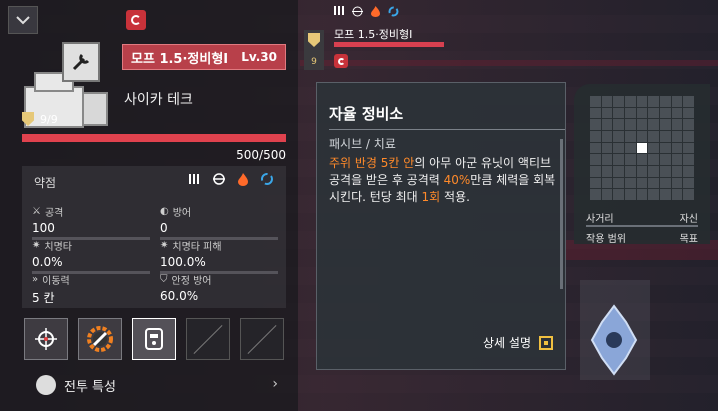 The width and height of the screenshot is (718, 411). What do you see at coordinates (154, 385) in the screenshot?
I see `combat-traits-row: 전투 특성 ›` at bounding box center [154, 385].